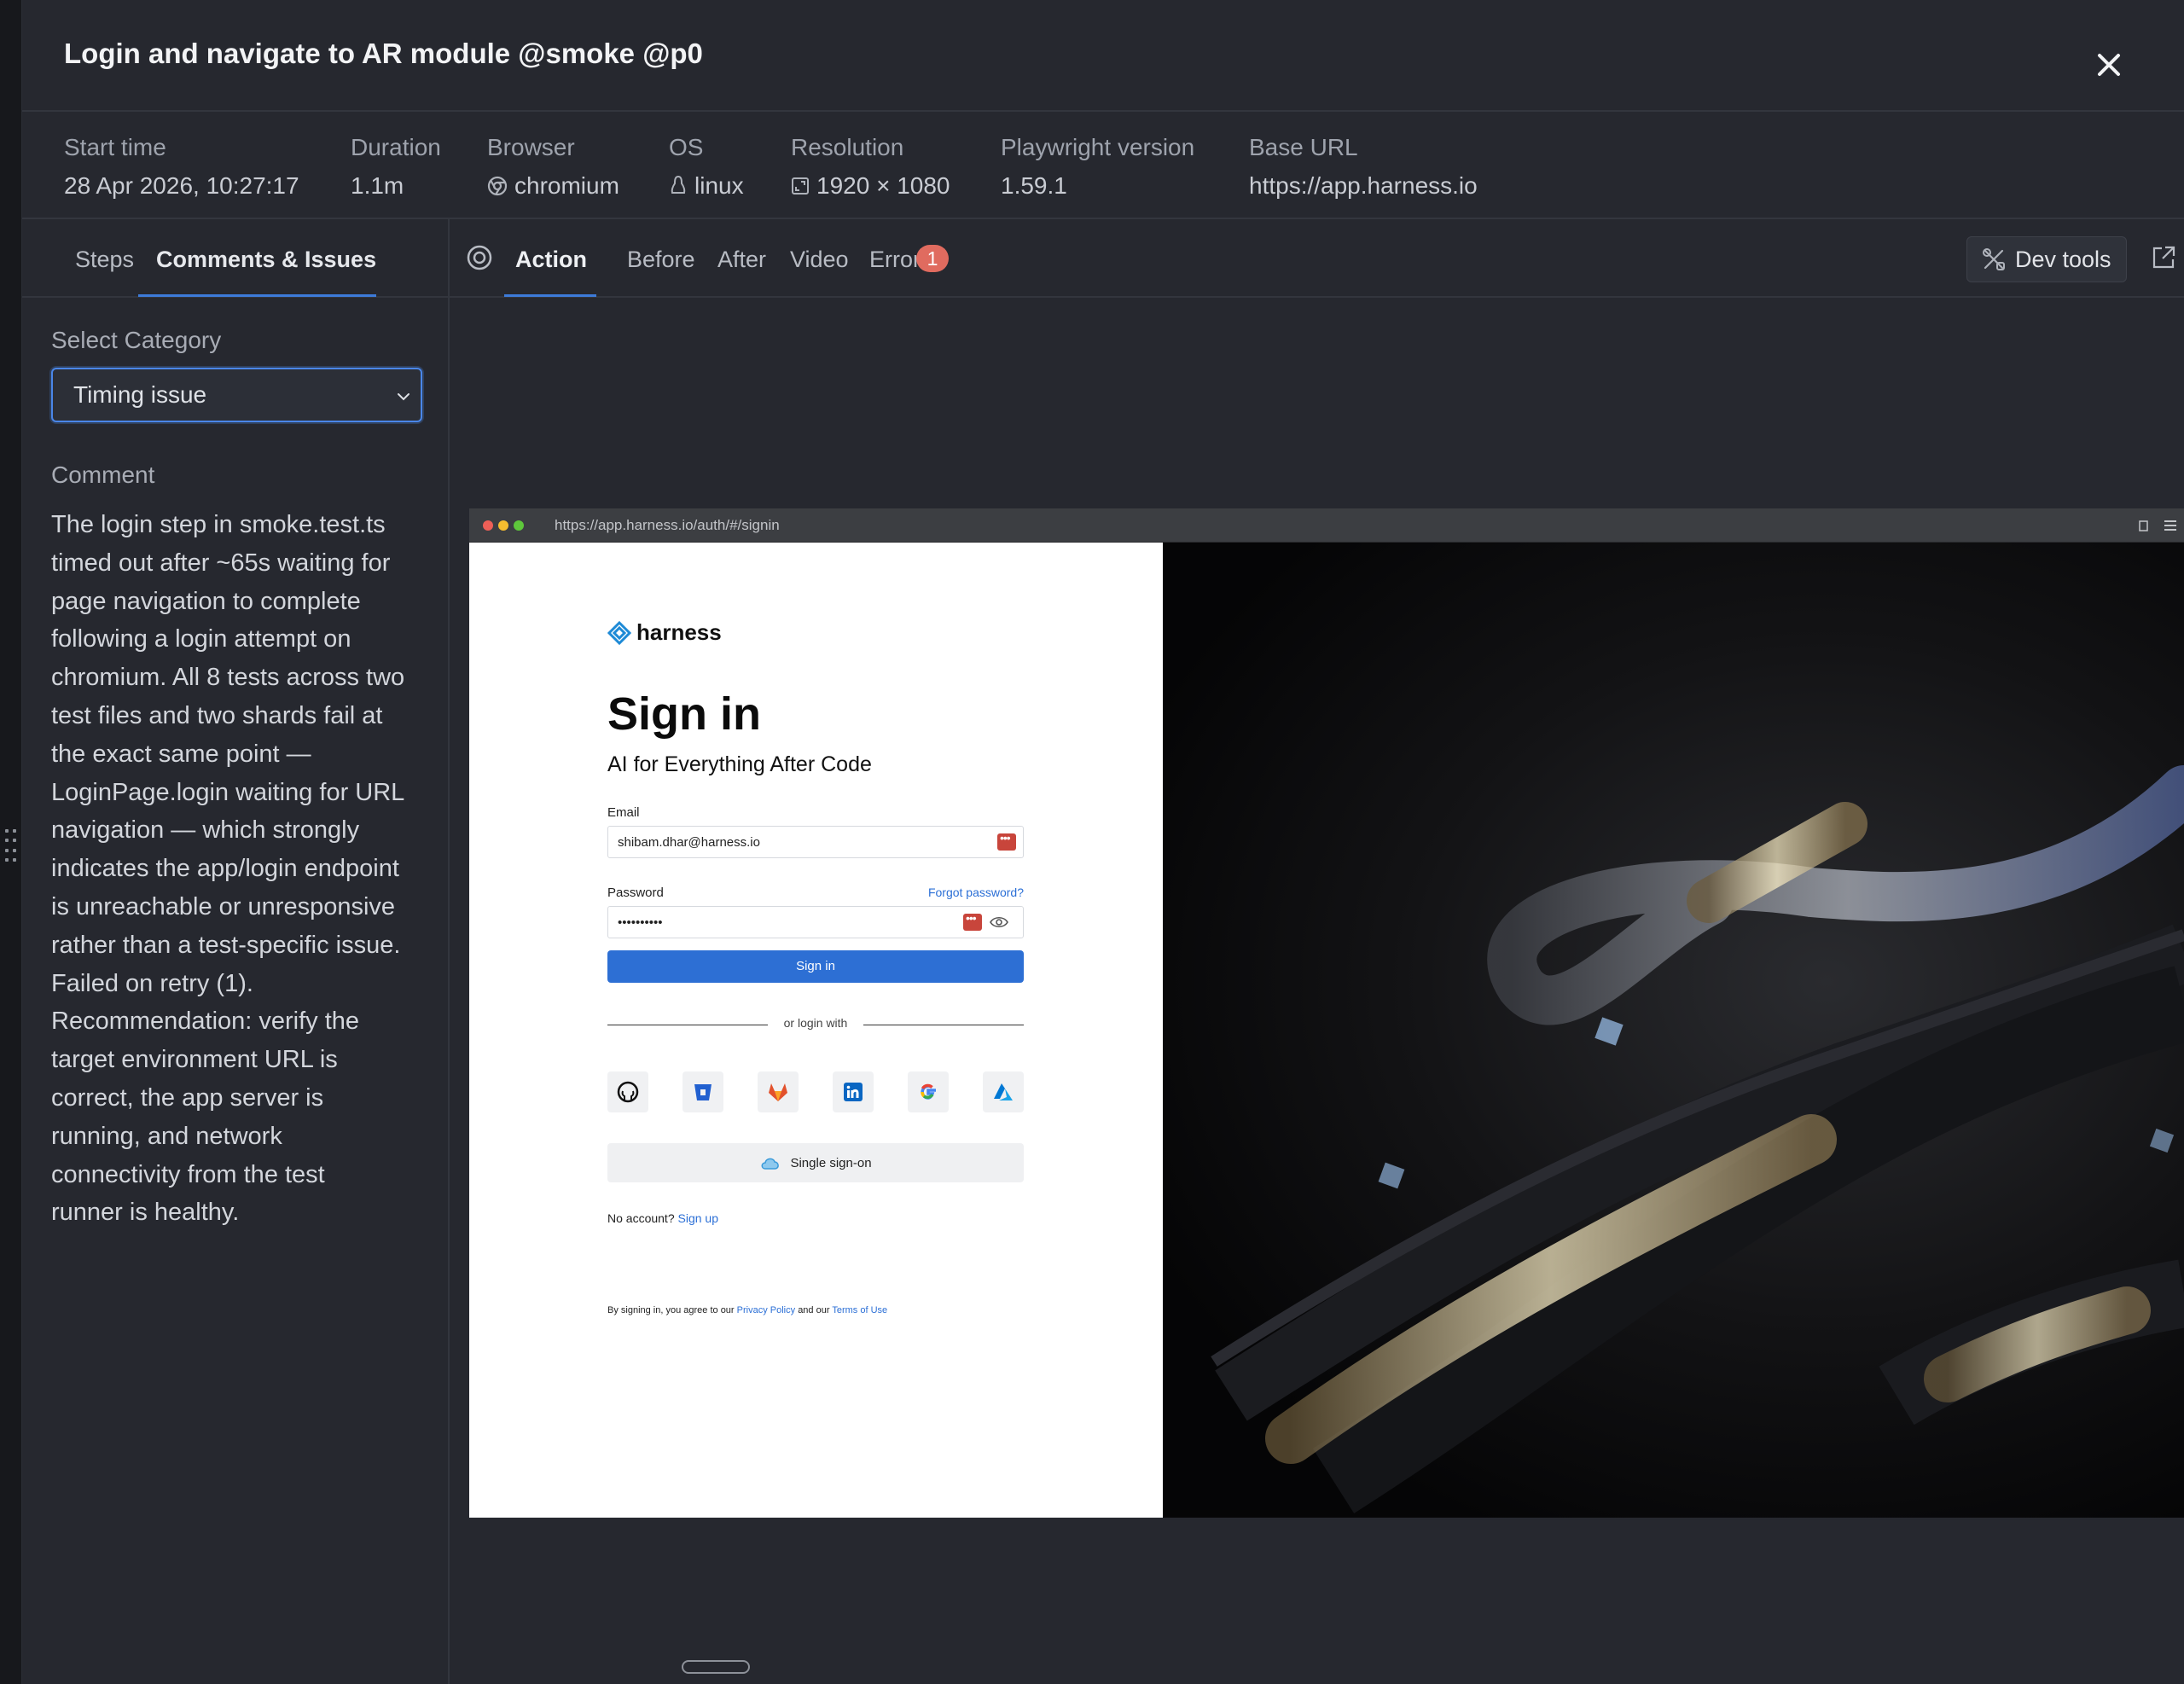 The image size is (2184, 1684). Describe the element at coordinates (519, 525) in the screenshot. I see `window-maximize-dot` at that location.